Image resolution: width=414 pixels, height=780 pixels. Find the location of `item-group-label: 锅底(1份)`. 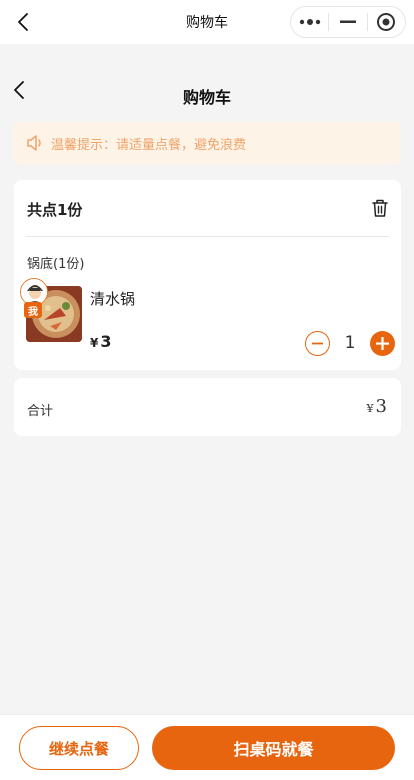

item-group-label: 锅底(1份) is located at coordinates (56, 264).